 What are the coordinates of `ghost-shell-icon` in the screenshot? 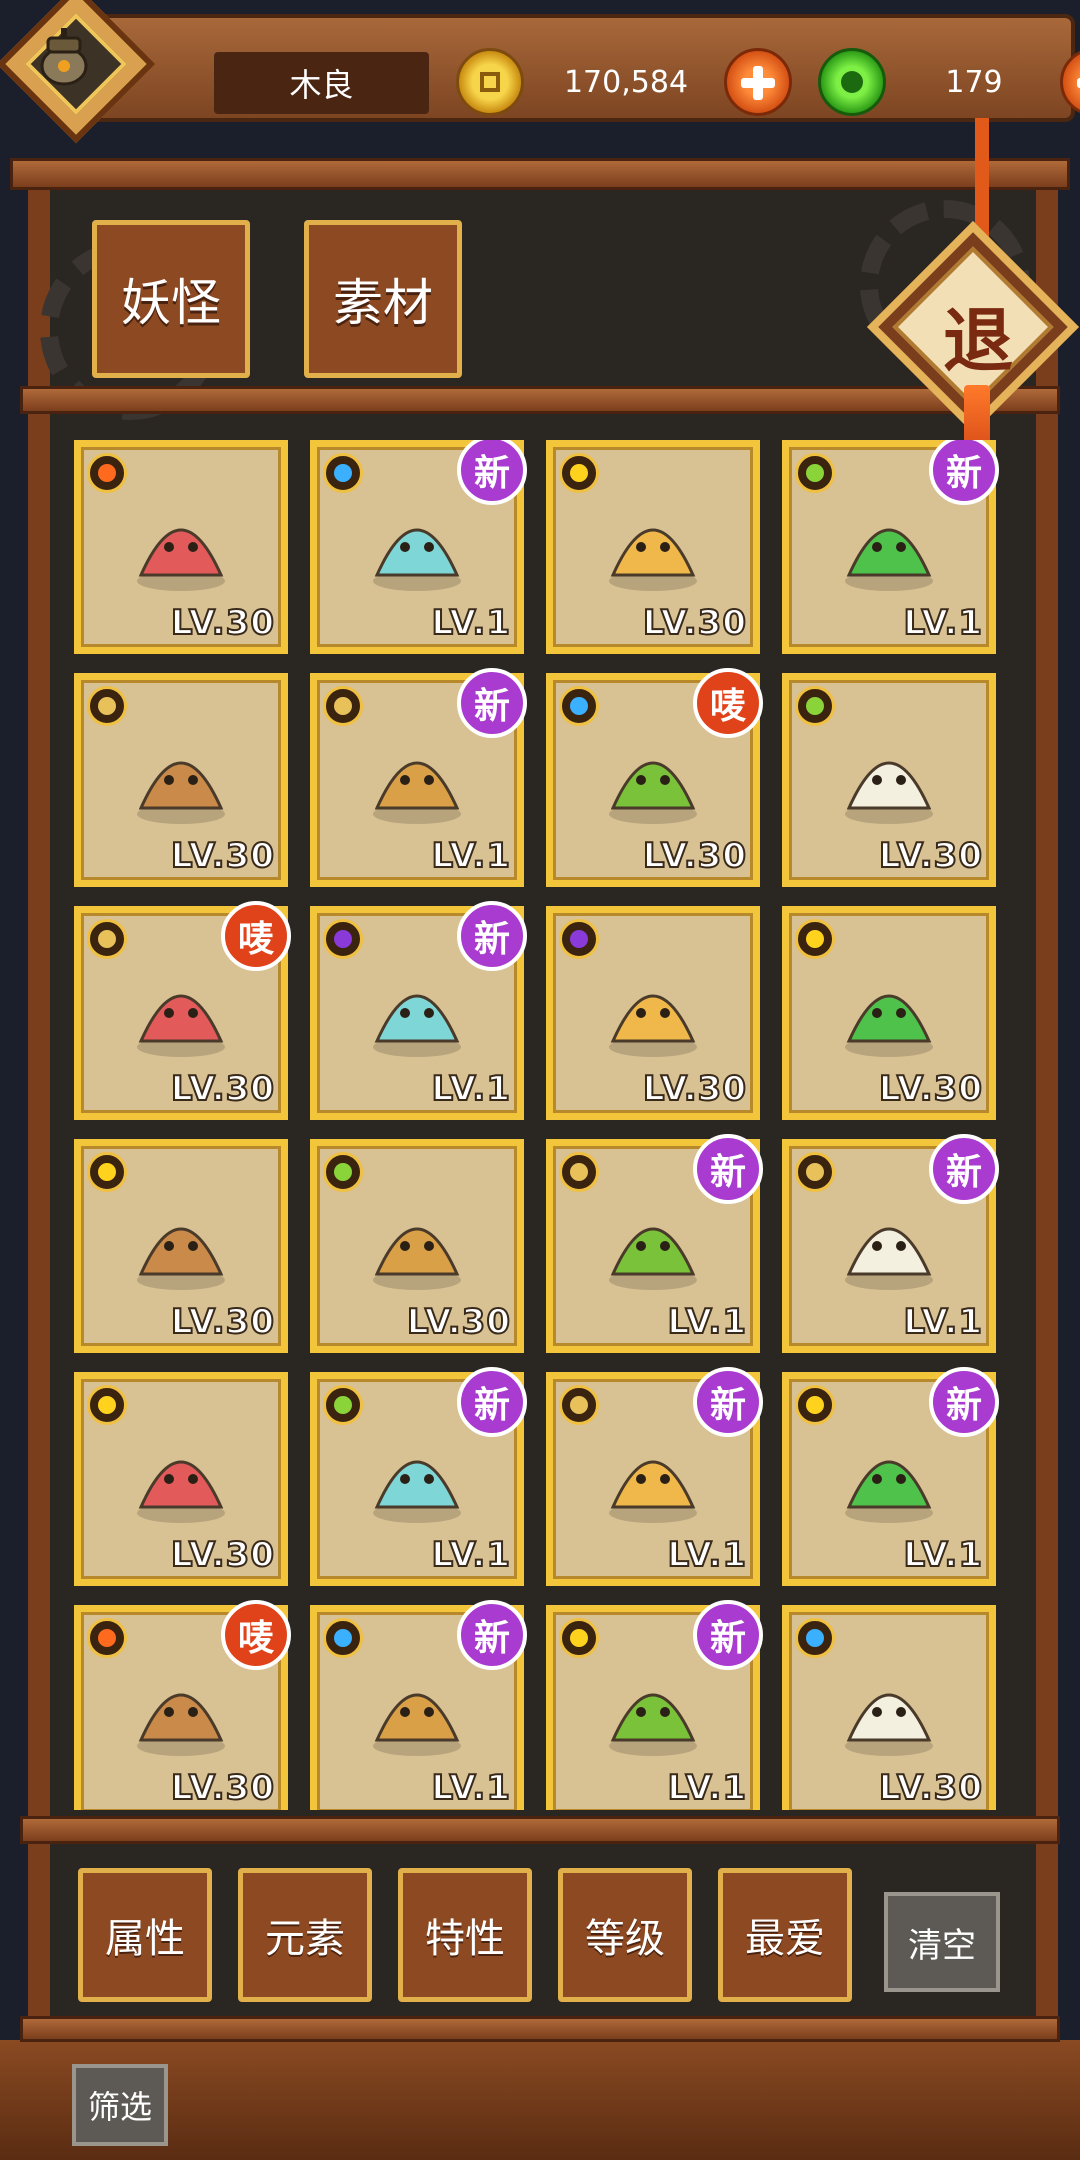 It's located at (417, 559).